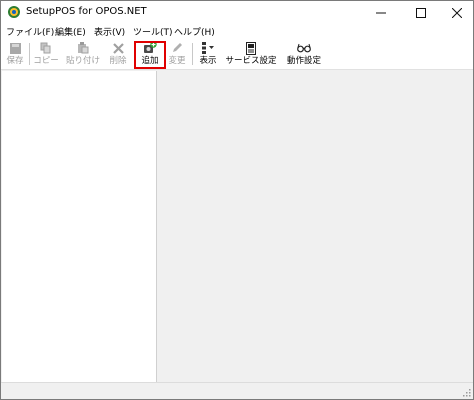  What do you see at coordinates (109, 31) in the screenshot?
I see `menu-view: 表示(V)` at bounding box center [109, 31].